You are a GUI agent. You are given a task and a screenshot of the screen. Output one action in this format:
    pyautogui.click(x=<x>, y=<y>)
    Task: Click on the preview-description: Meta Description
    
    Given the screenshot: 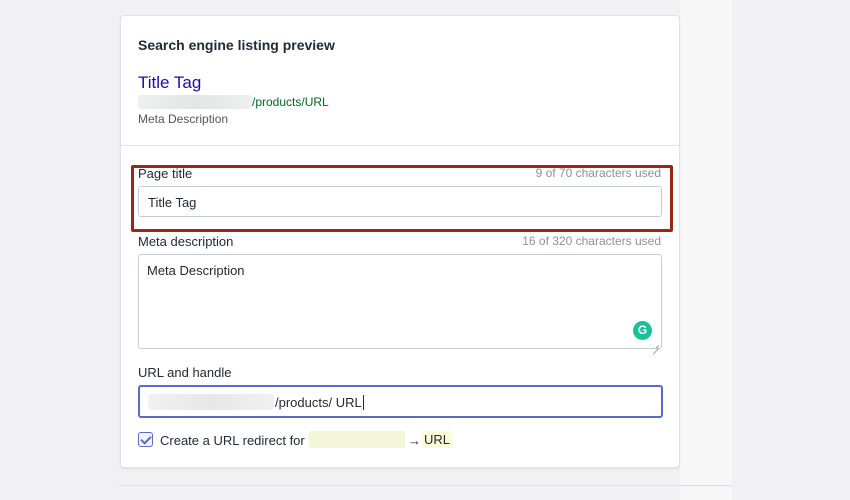 What is the action you would take?
    pyautogui.click(x=183, y=119)
    